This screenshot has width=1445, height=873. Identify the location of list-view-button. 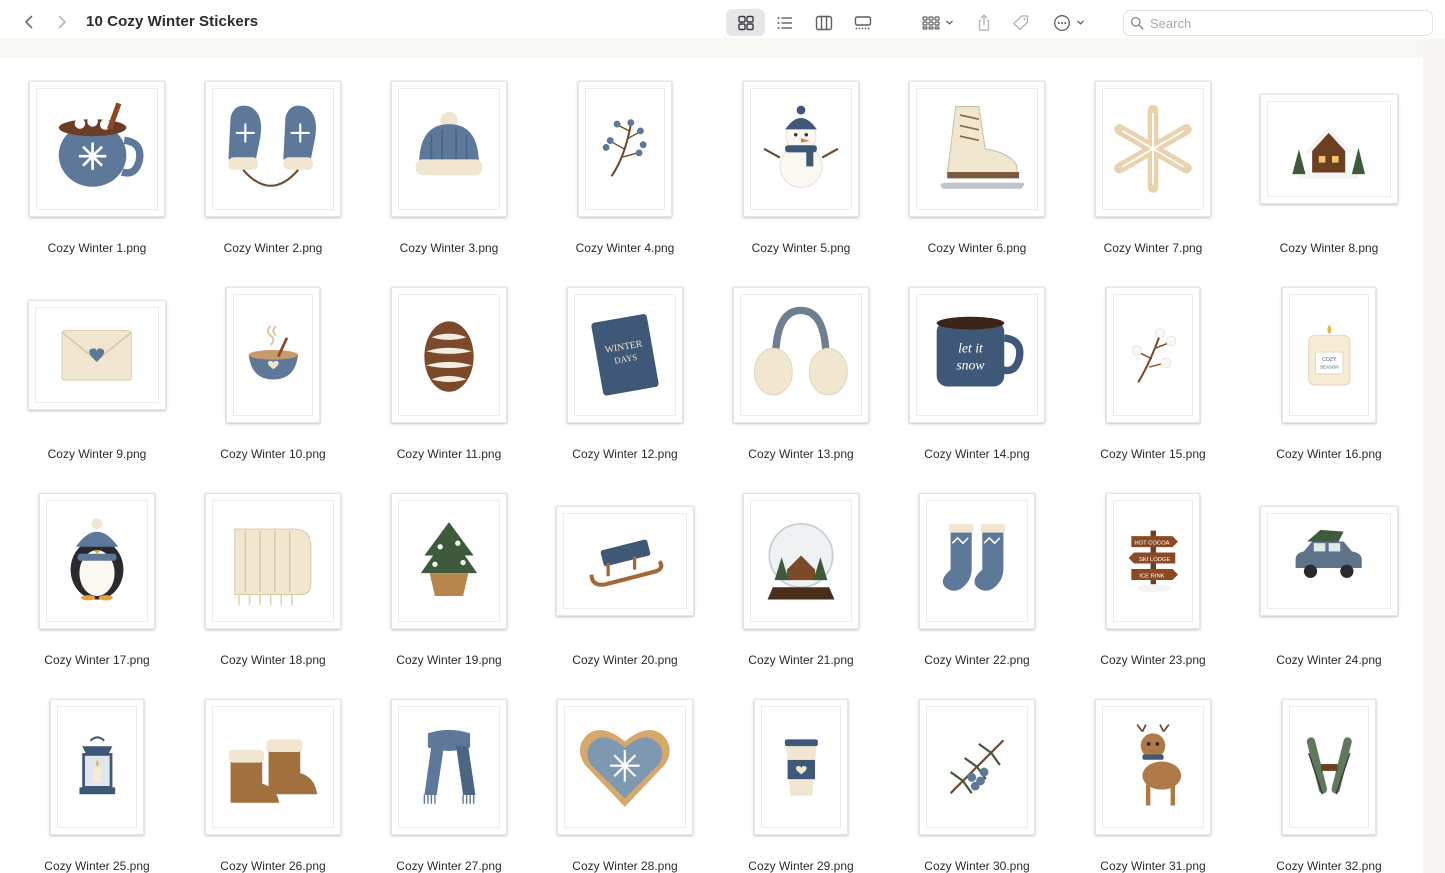
(784, 22).